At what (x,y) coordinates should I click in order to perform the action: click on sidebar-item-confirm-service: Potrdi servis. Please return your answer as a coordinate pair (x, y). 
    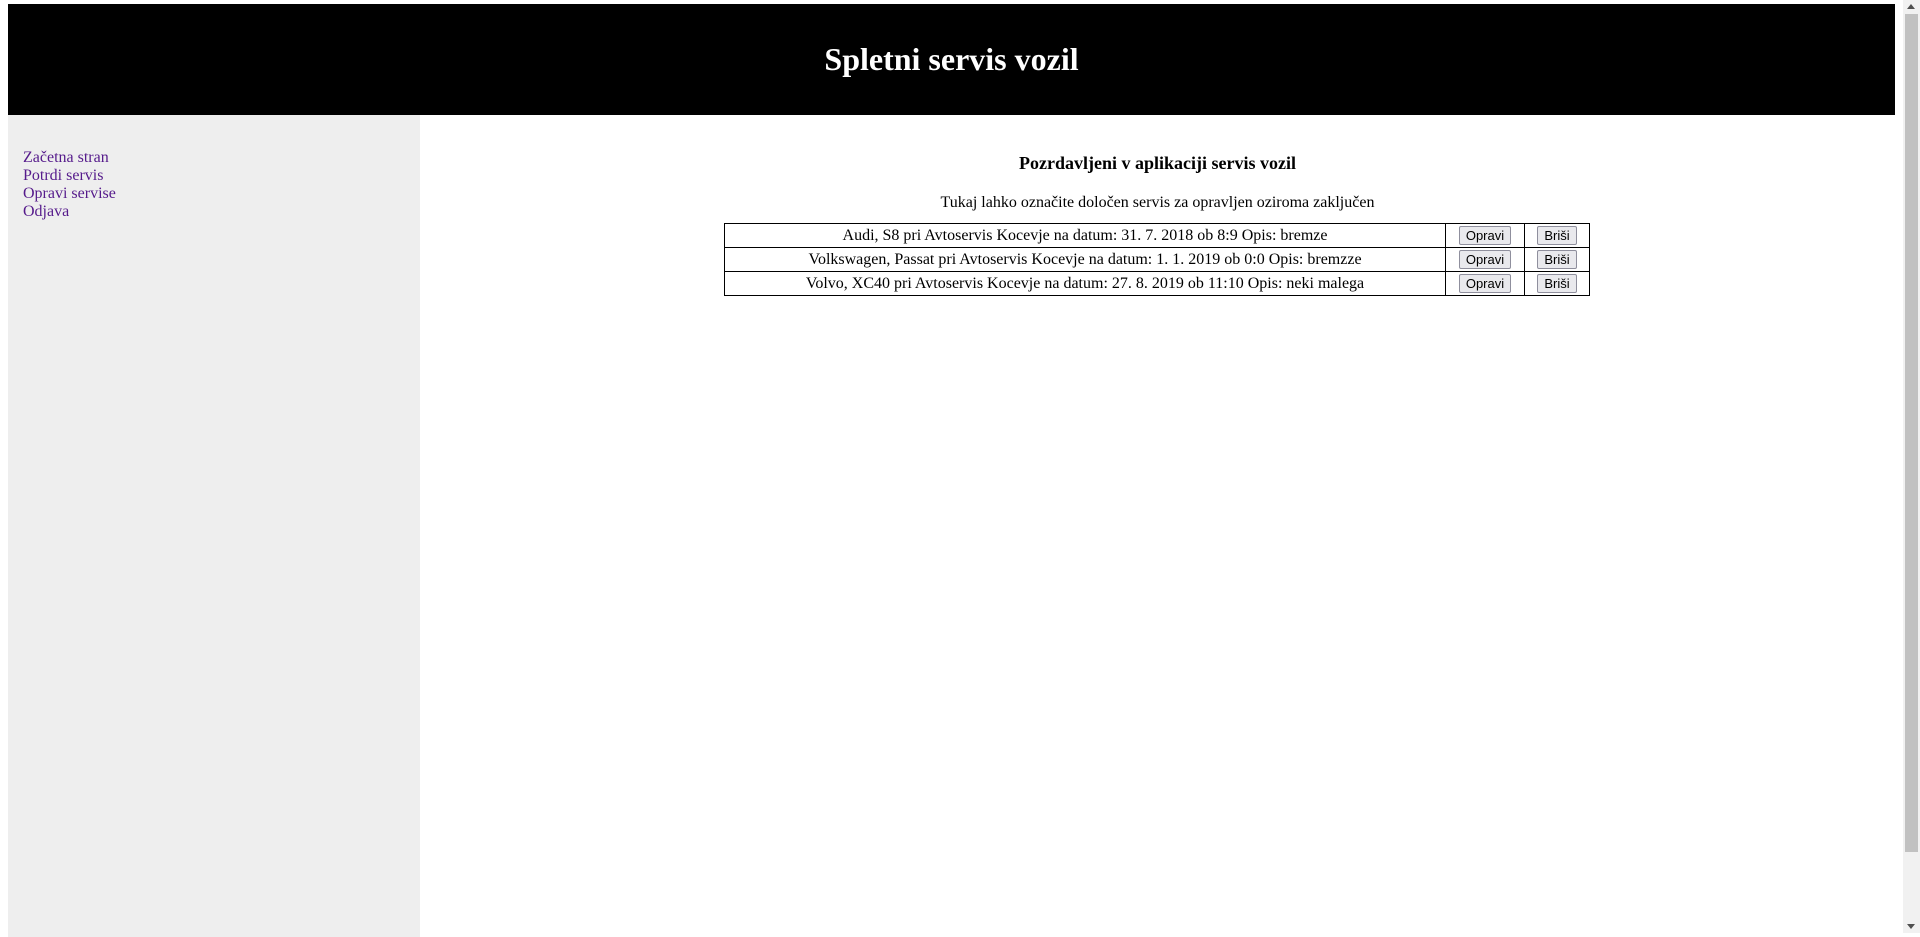
    Looking at the image, I should click on (69, 176).